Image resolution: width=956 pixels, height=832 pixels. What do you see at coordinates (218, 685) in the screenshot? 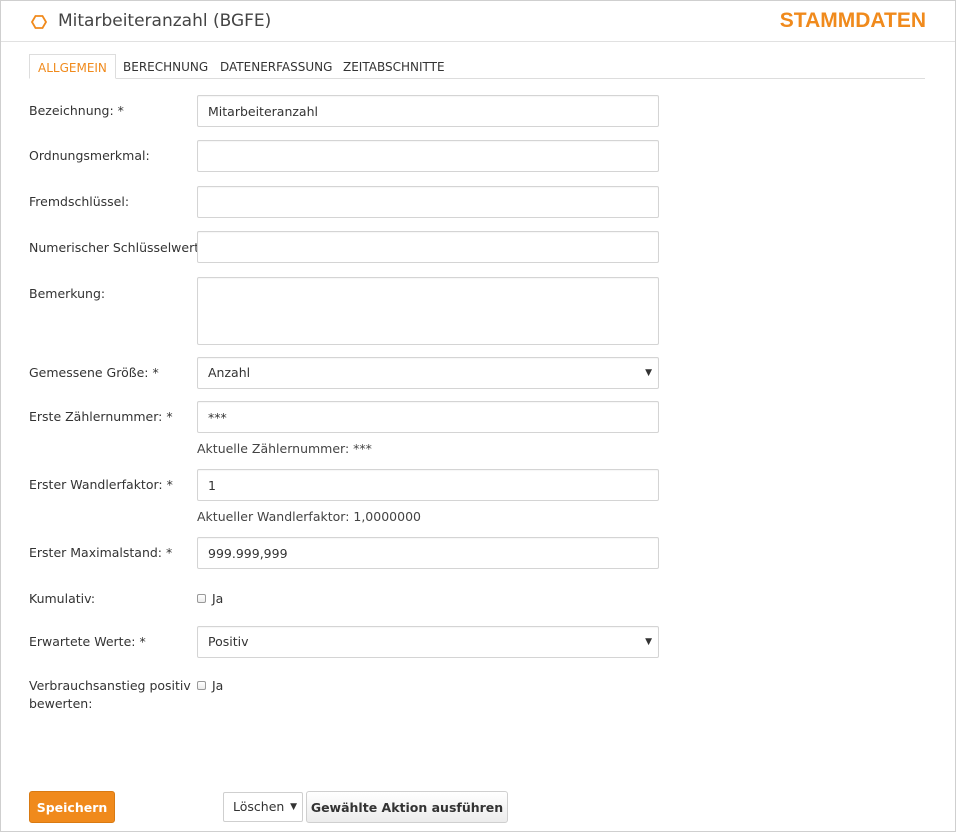
I see `verbrauchsanstieg-checkbox-label: Ja` at bounding box center [218, 685].